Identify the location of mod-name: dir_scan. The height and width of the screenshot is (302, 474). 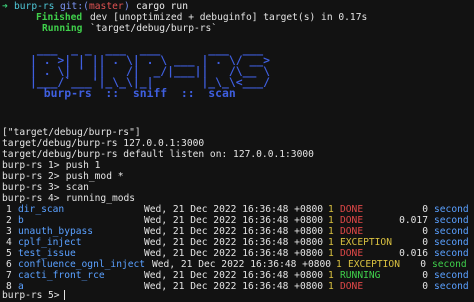
(41, 209).